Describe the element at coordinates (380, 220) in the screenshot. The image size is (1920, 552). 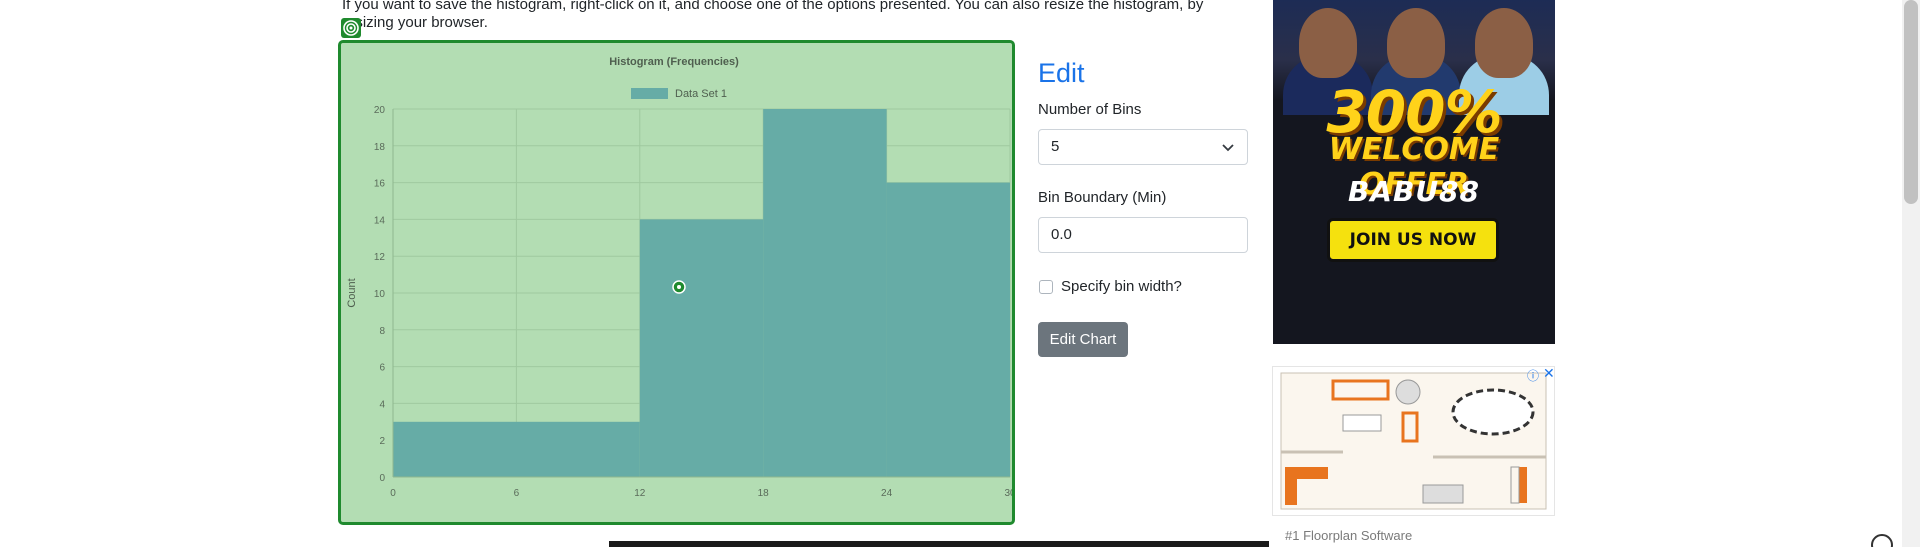
I see `y-tick-label: 14` at that location.